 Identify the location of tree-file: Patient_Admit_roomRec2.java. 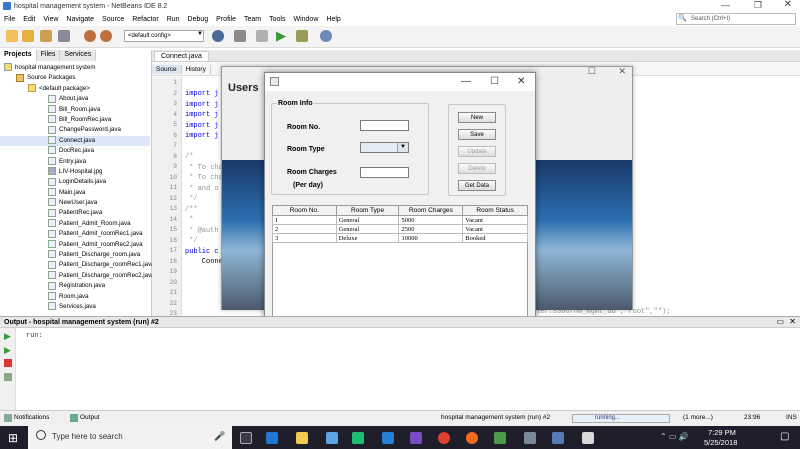
(75, 245).